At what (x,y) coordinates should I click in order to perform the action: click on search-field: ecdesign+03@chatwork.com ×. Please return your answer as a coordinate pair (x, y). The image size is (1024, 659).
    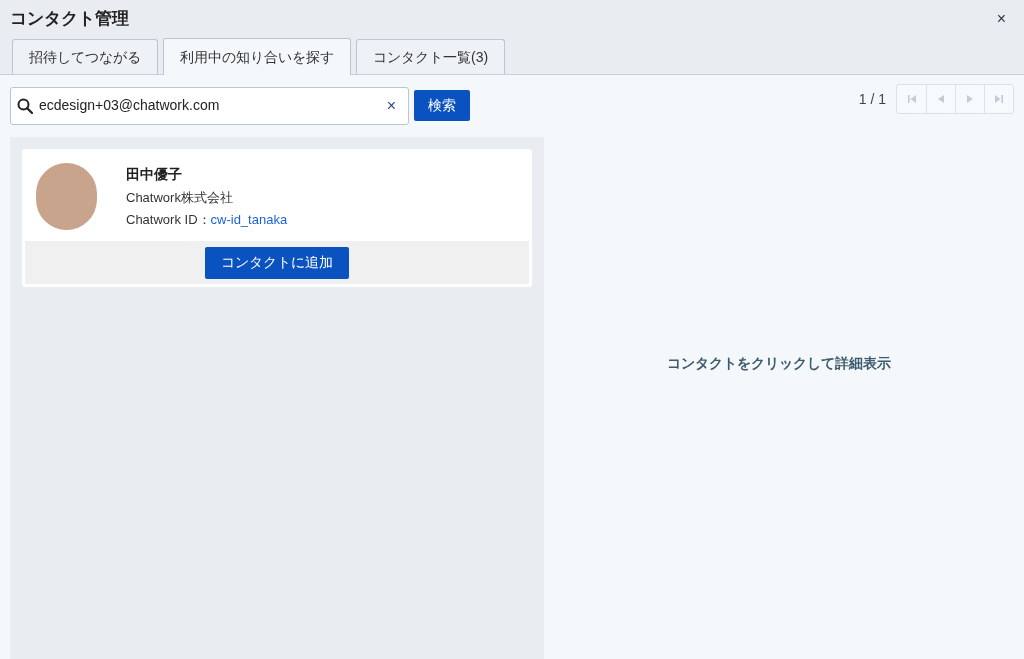
    Looking at the image, I should click on (209, 105).